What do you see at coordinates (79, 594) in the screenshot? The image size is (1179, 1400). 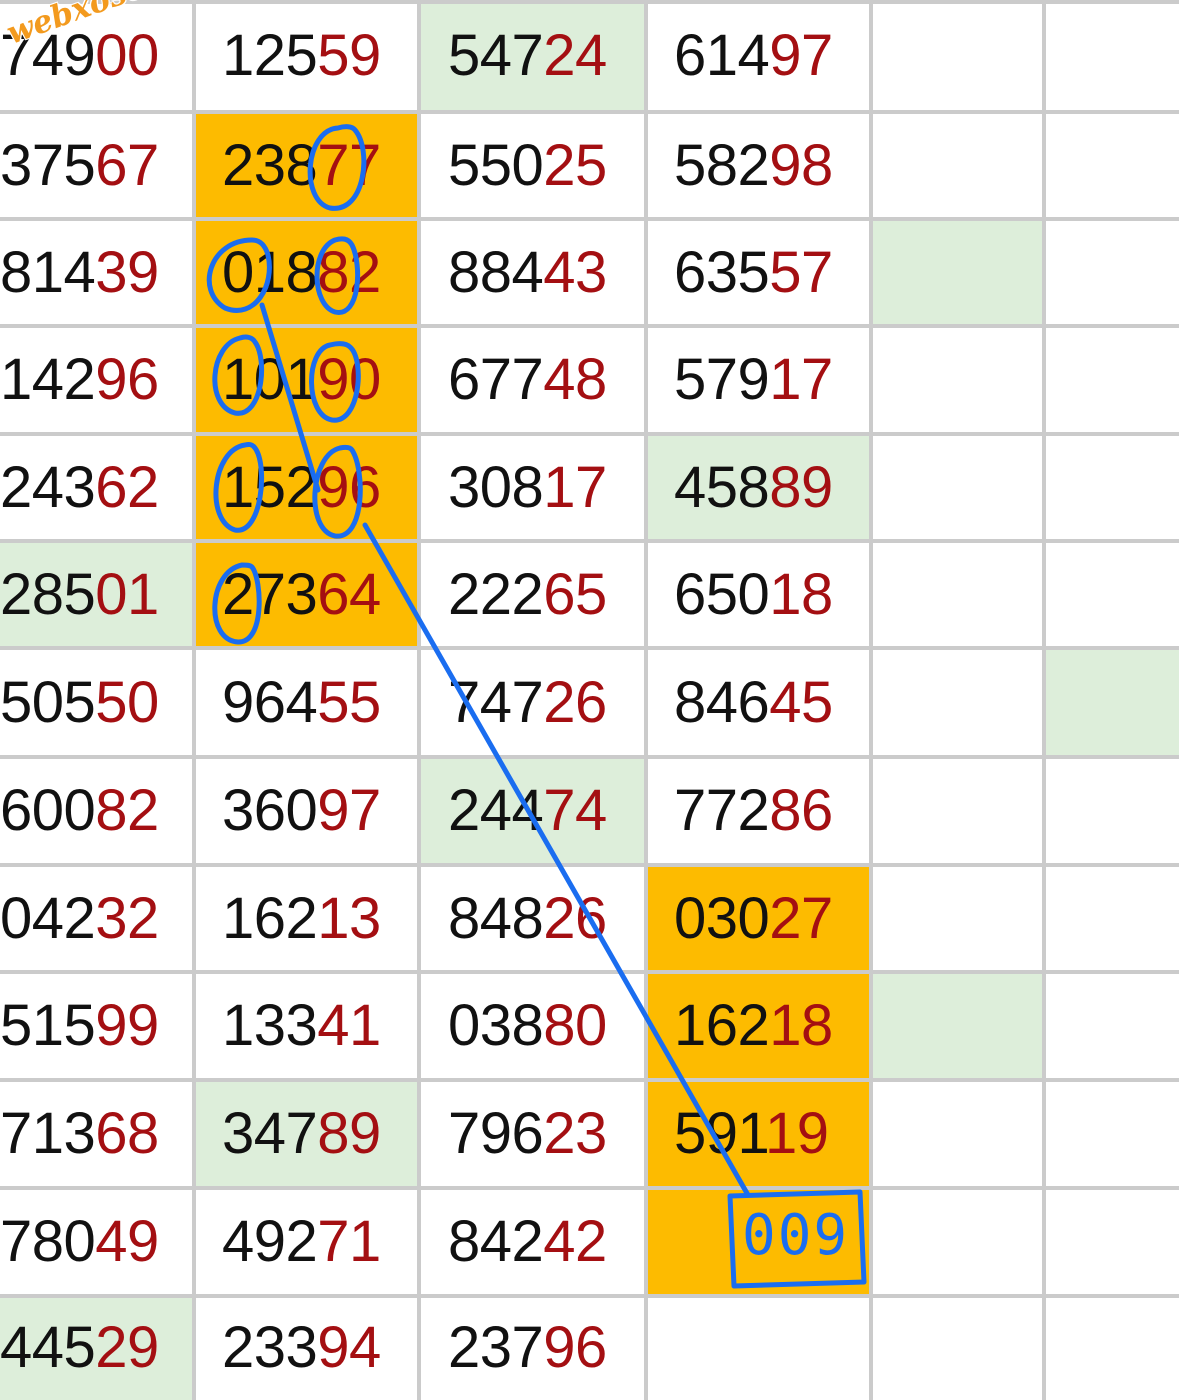 I see `result-number: 28501` at bounding box center [79, 594].